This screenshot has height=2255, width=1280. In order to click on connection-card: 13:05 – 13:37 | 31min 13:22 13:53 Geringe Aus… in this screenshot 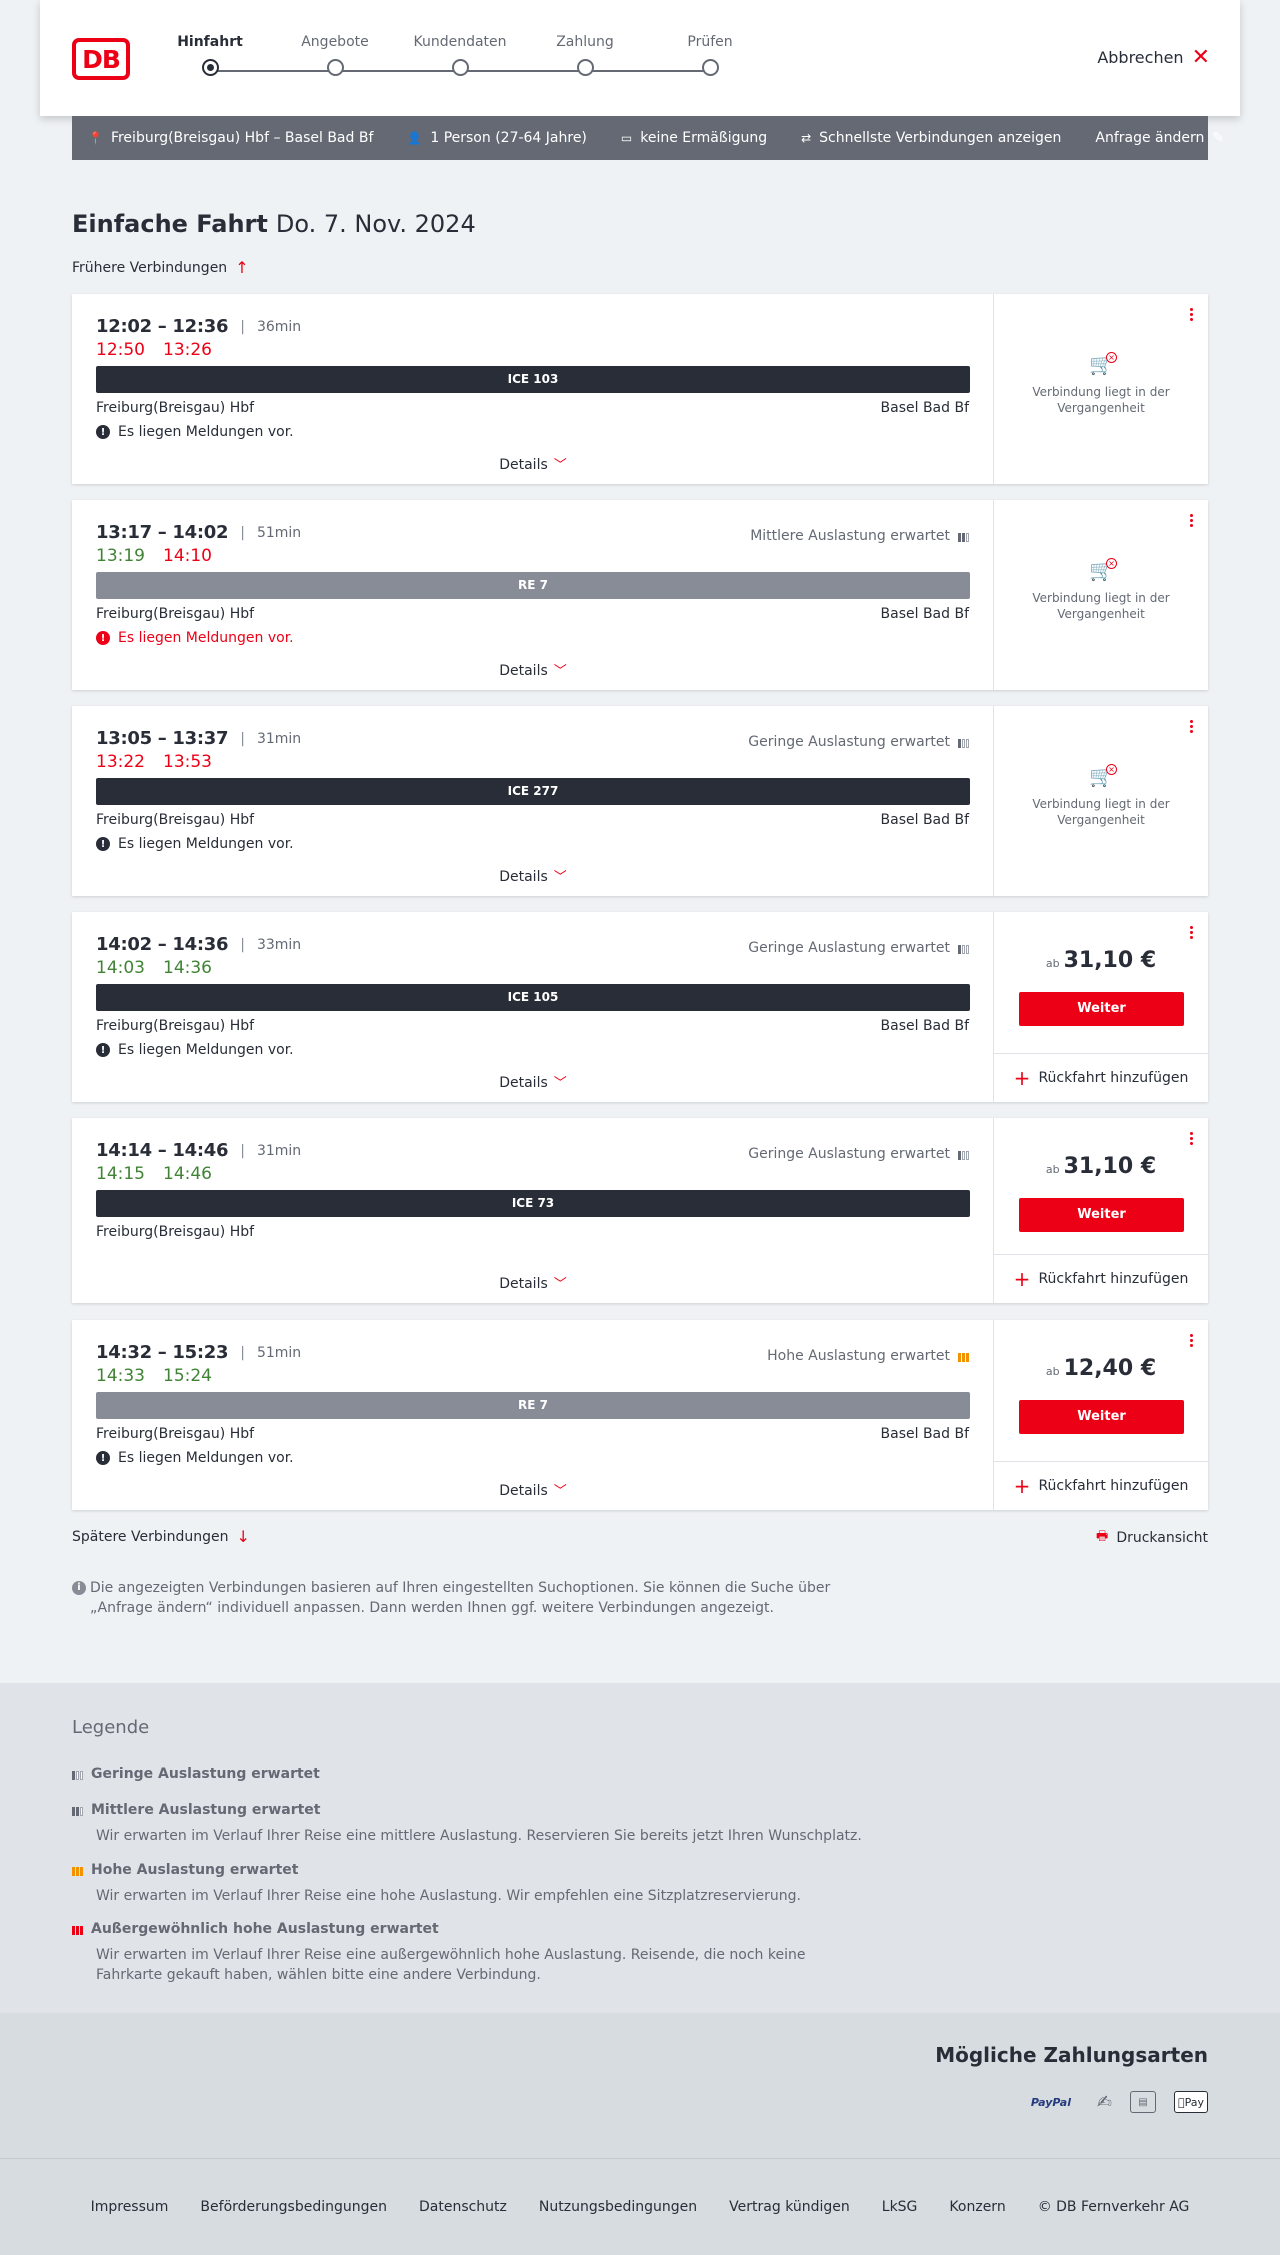, I will do `click(640, 801)`.